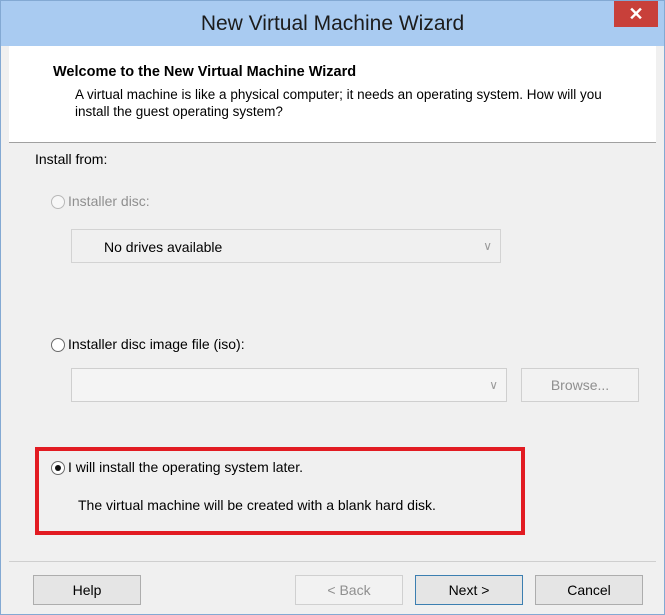  What do you see at coordinates (156, 344) in the screenshot?
I see `iso-label: Installer disc image file (iso):` at bounding box center [156, 344].